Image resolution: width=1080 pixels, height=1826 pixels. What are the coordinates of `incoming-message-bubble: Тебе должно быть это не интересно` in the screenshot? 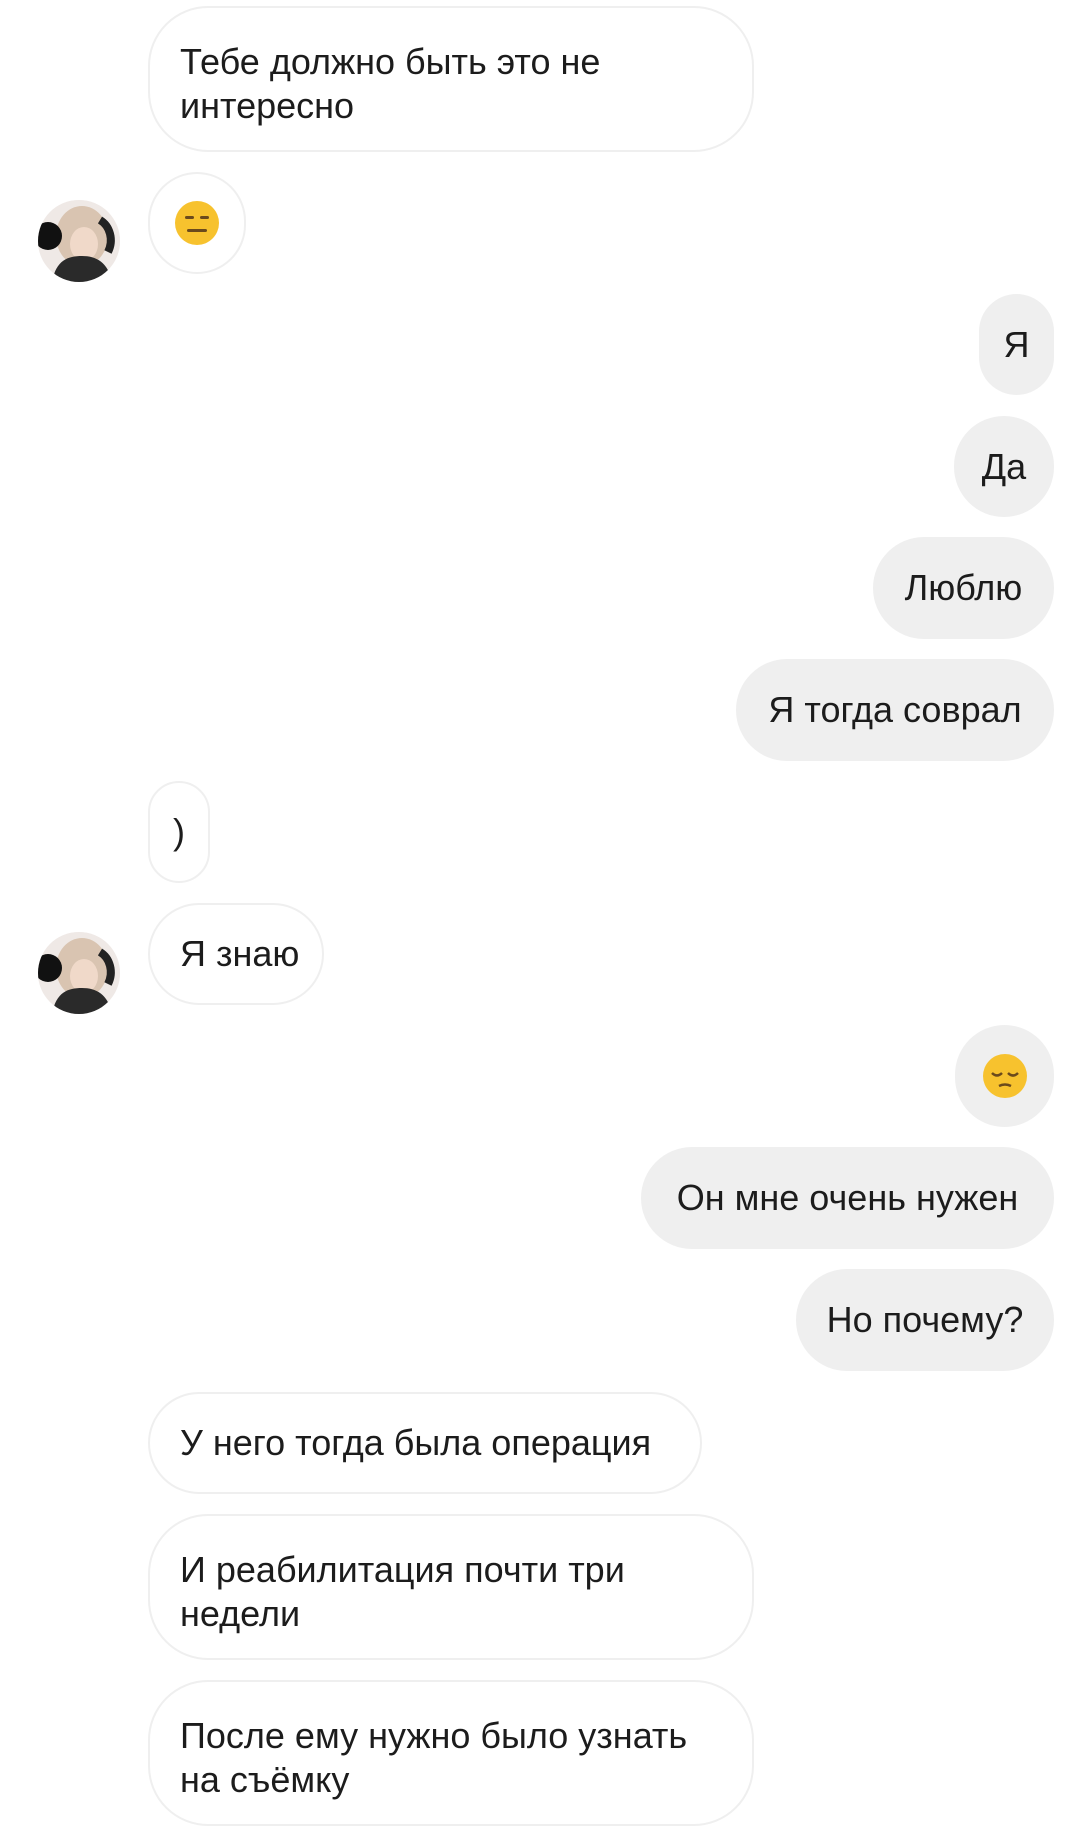 It's located at (451, 79).